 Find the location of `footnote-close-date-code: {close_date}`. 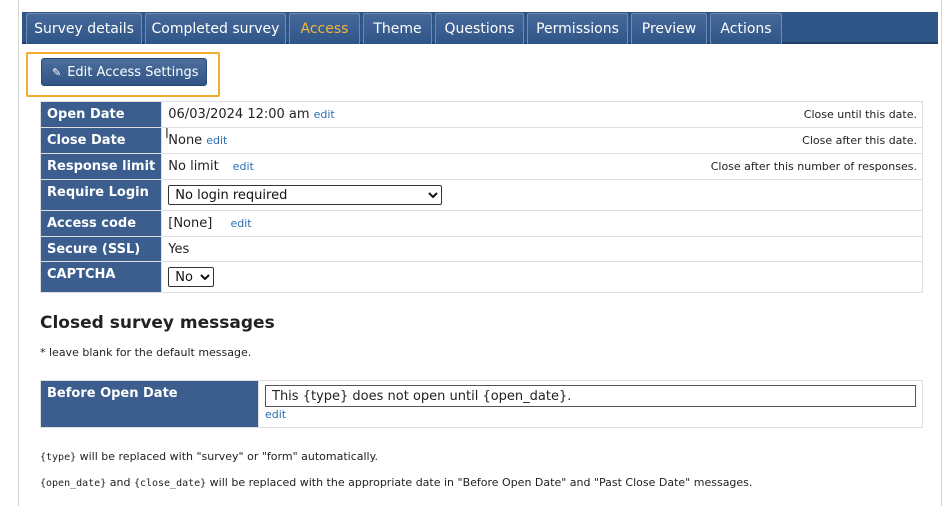

footnote-close-date-code: {close_date} is located at coordinates (170, 483).